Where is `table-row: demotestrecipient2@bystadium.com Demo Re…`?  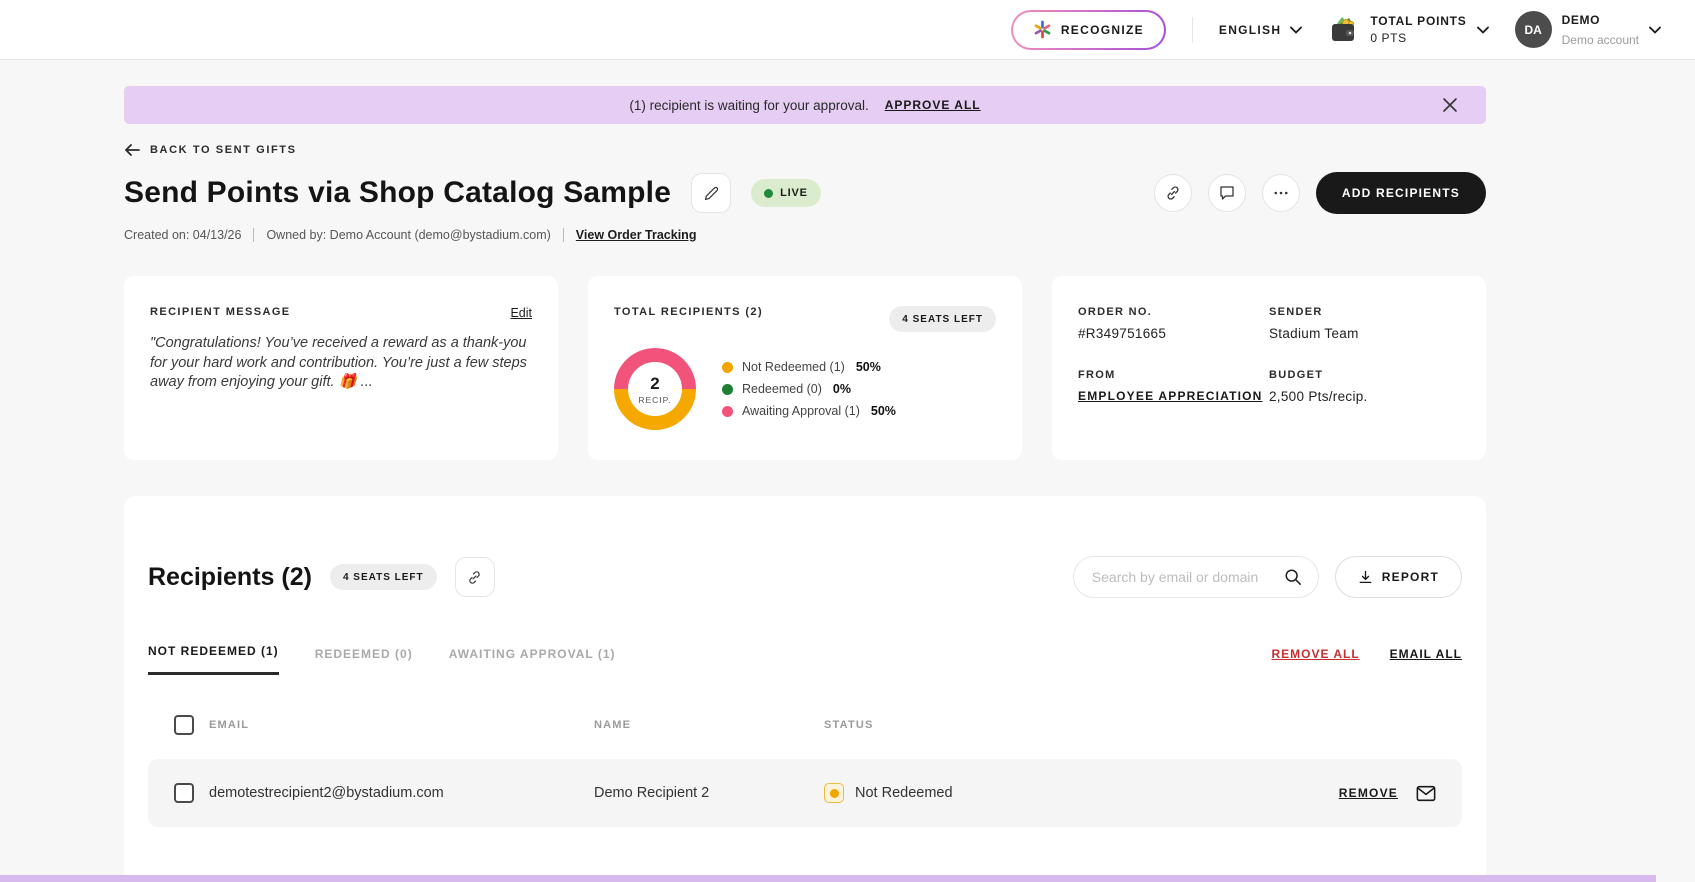 table-row: demotestrecipient2@bystadium.com Demo Re… is located at coordinates (805, 793).